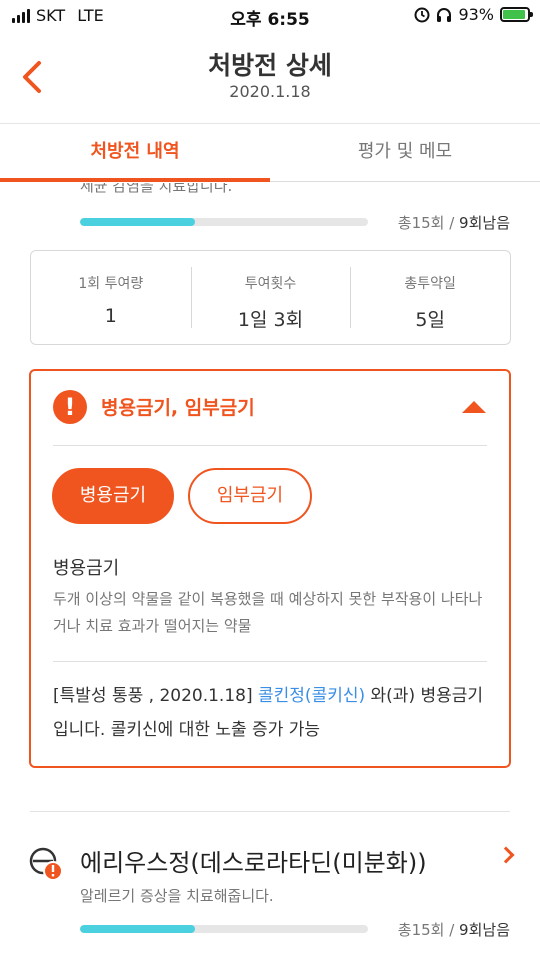 This screenshot has height=961, width=540. I want to click on tab-bar: 처방전 내역 평가 및 메모, so click(270, 153).